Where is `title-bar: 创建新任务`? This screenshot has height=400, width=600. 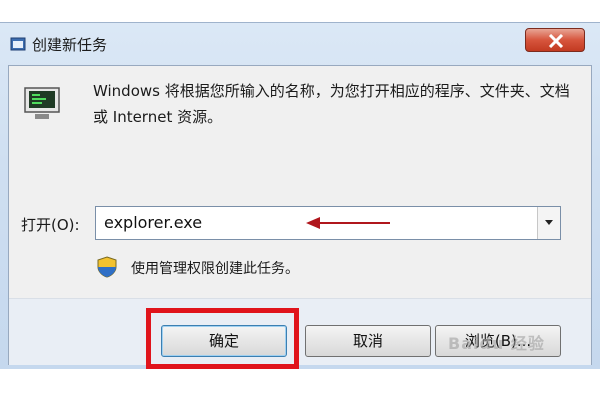
title-bar: 创建新任务 is located at coordinates (300, 42).